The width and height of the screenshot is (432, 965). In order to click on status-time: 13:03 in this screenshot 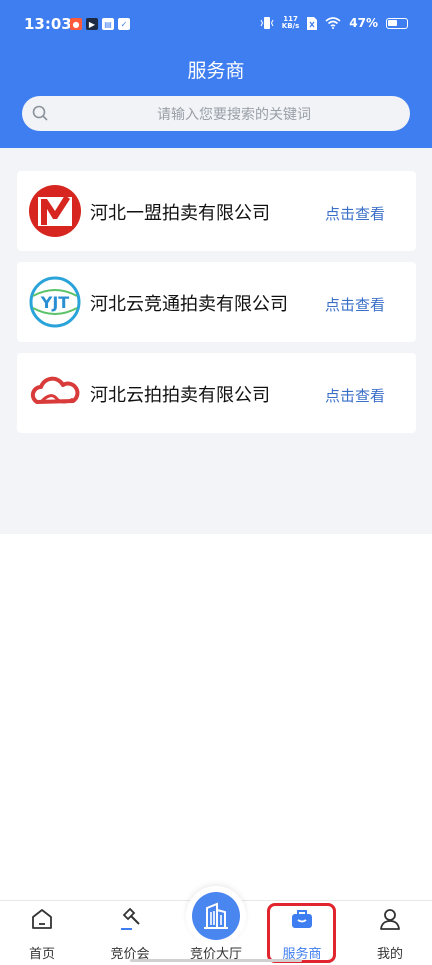, I will do `click(48, 24)`.